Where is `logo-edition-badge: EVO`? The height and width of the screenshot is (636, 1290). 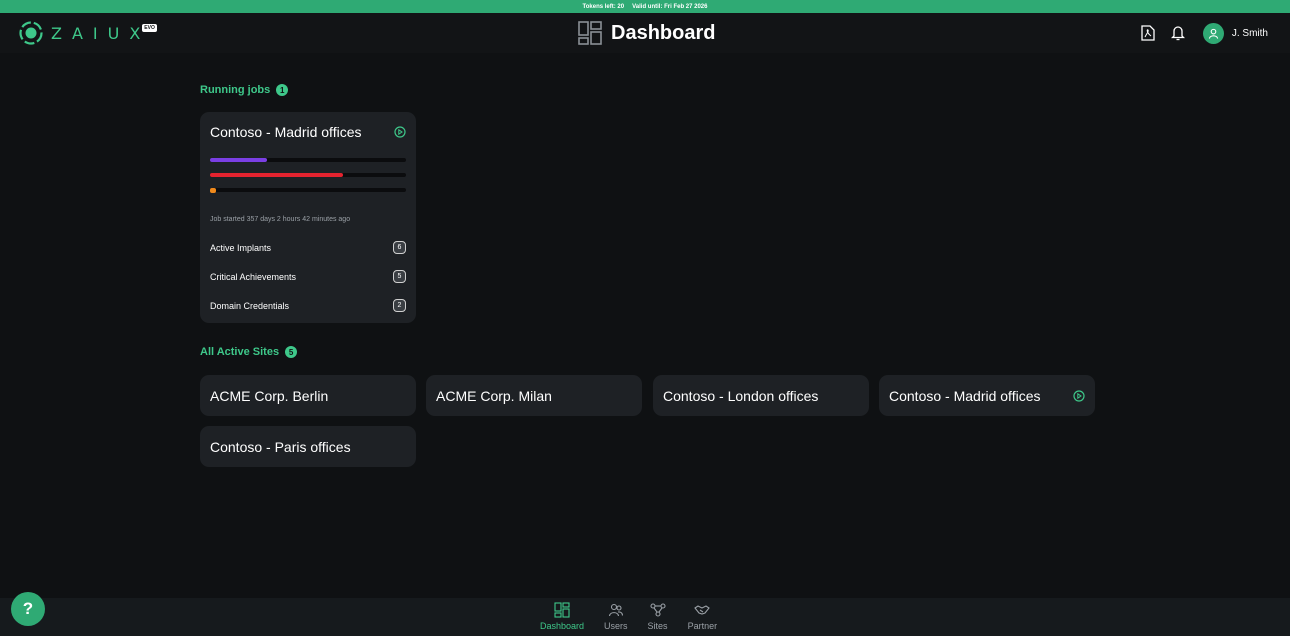
logo-edition-badge: EVO is located at coordinates (149, 28).